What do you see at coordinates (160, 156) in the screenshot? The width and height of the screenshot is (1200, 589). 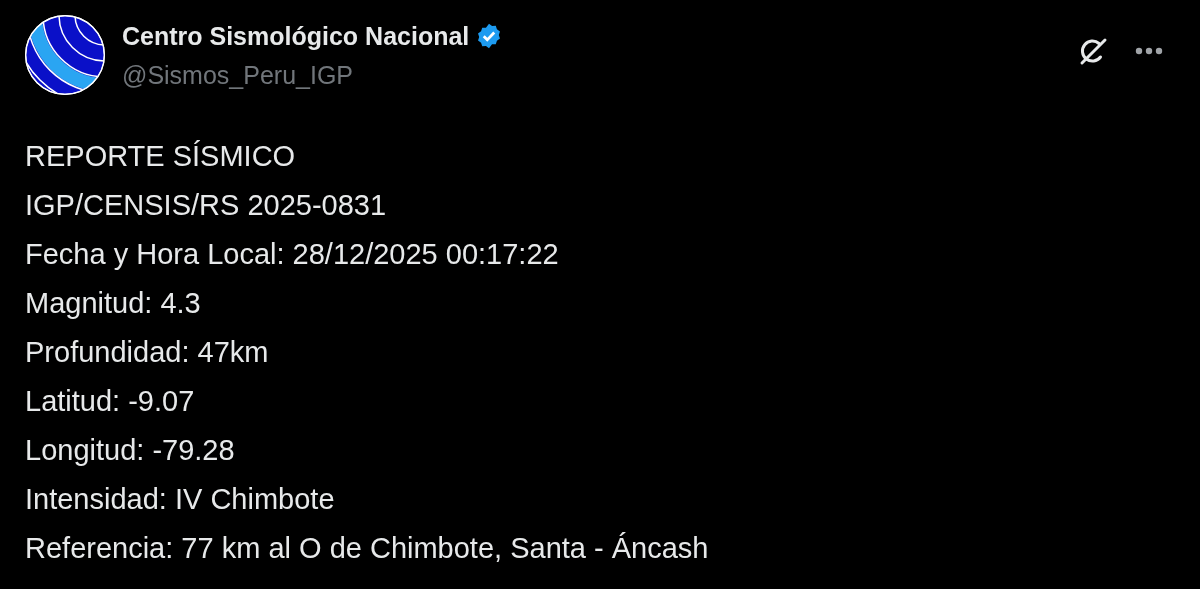 I see `post-text-line: REPORTE SÍSMICO` at bounding box center [160, 156].